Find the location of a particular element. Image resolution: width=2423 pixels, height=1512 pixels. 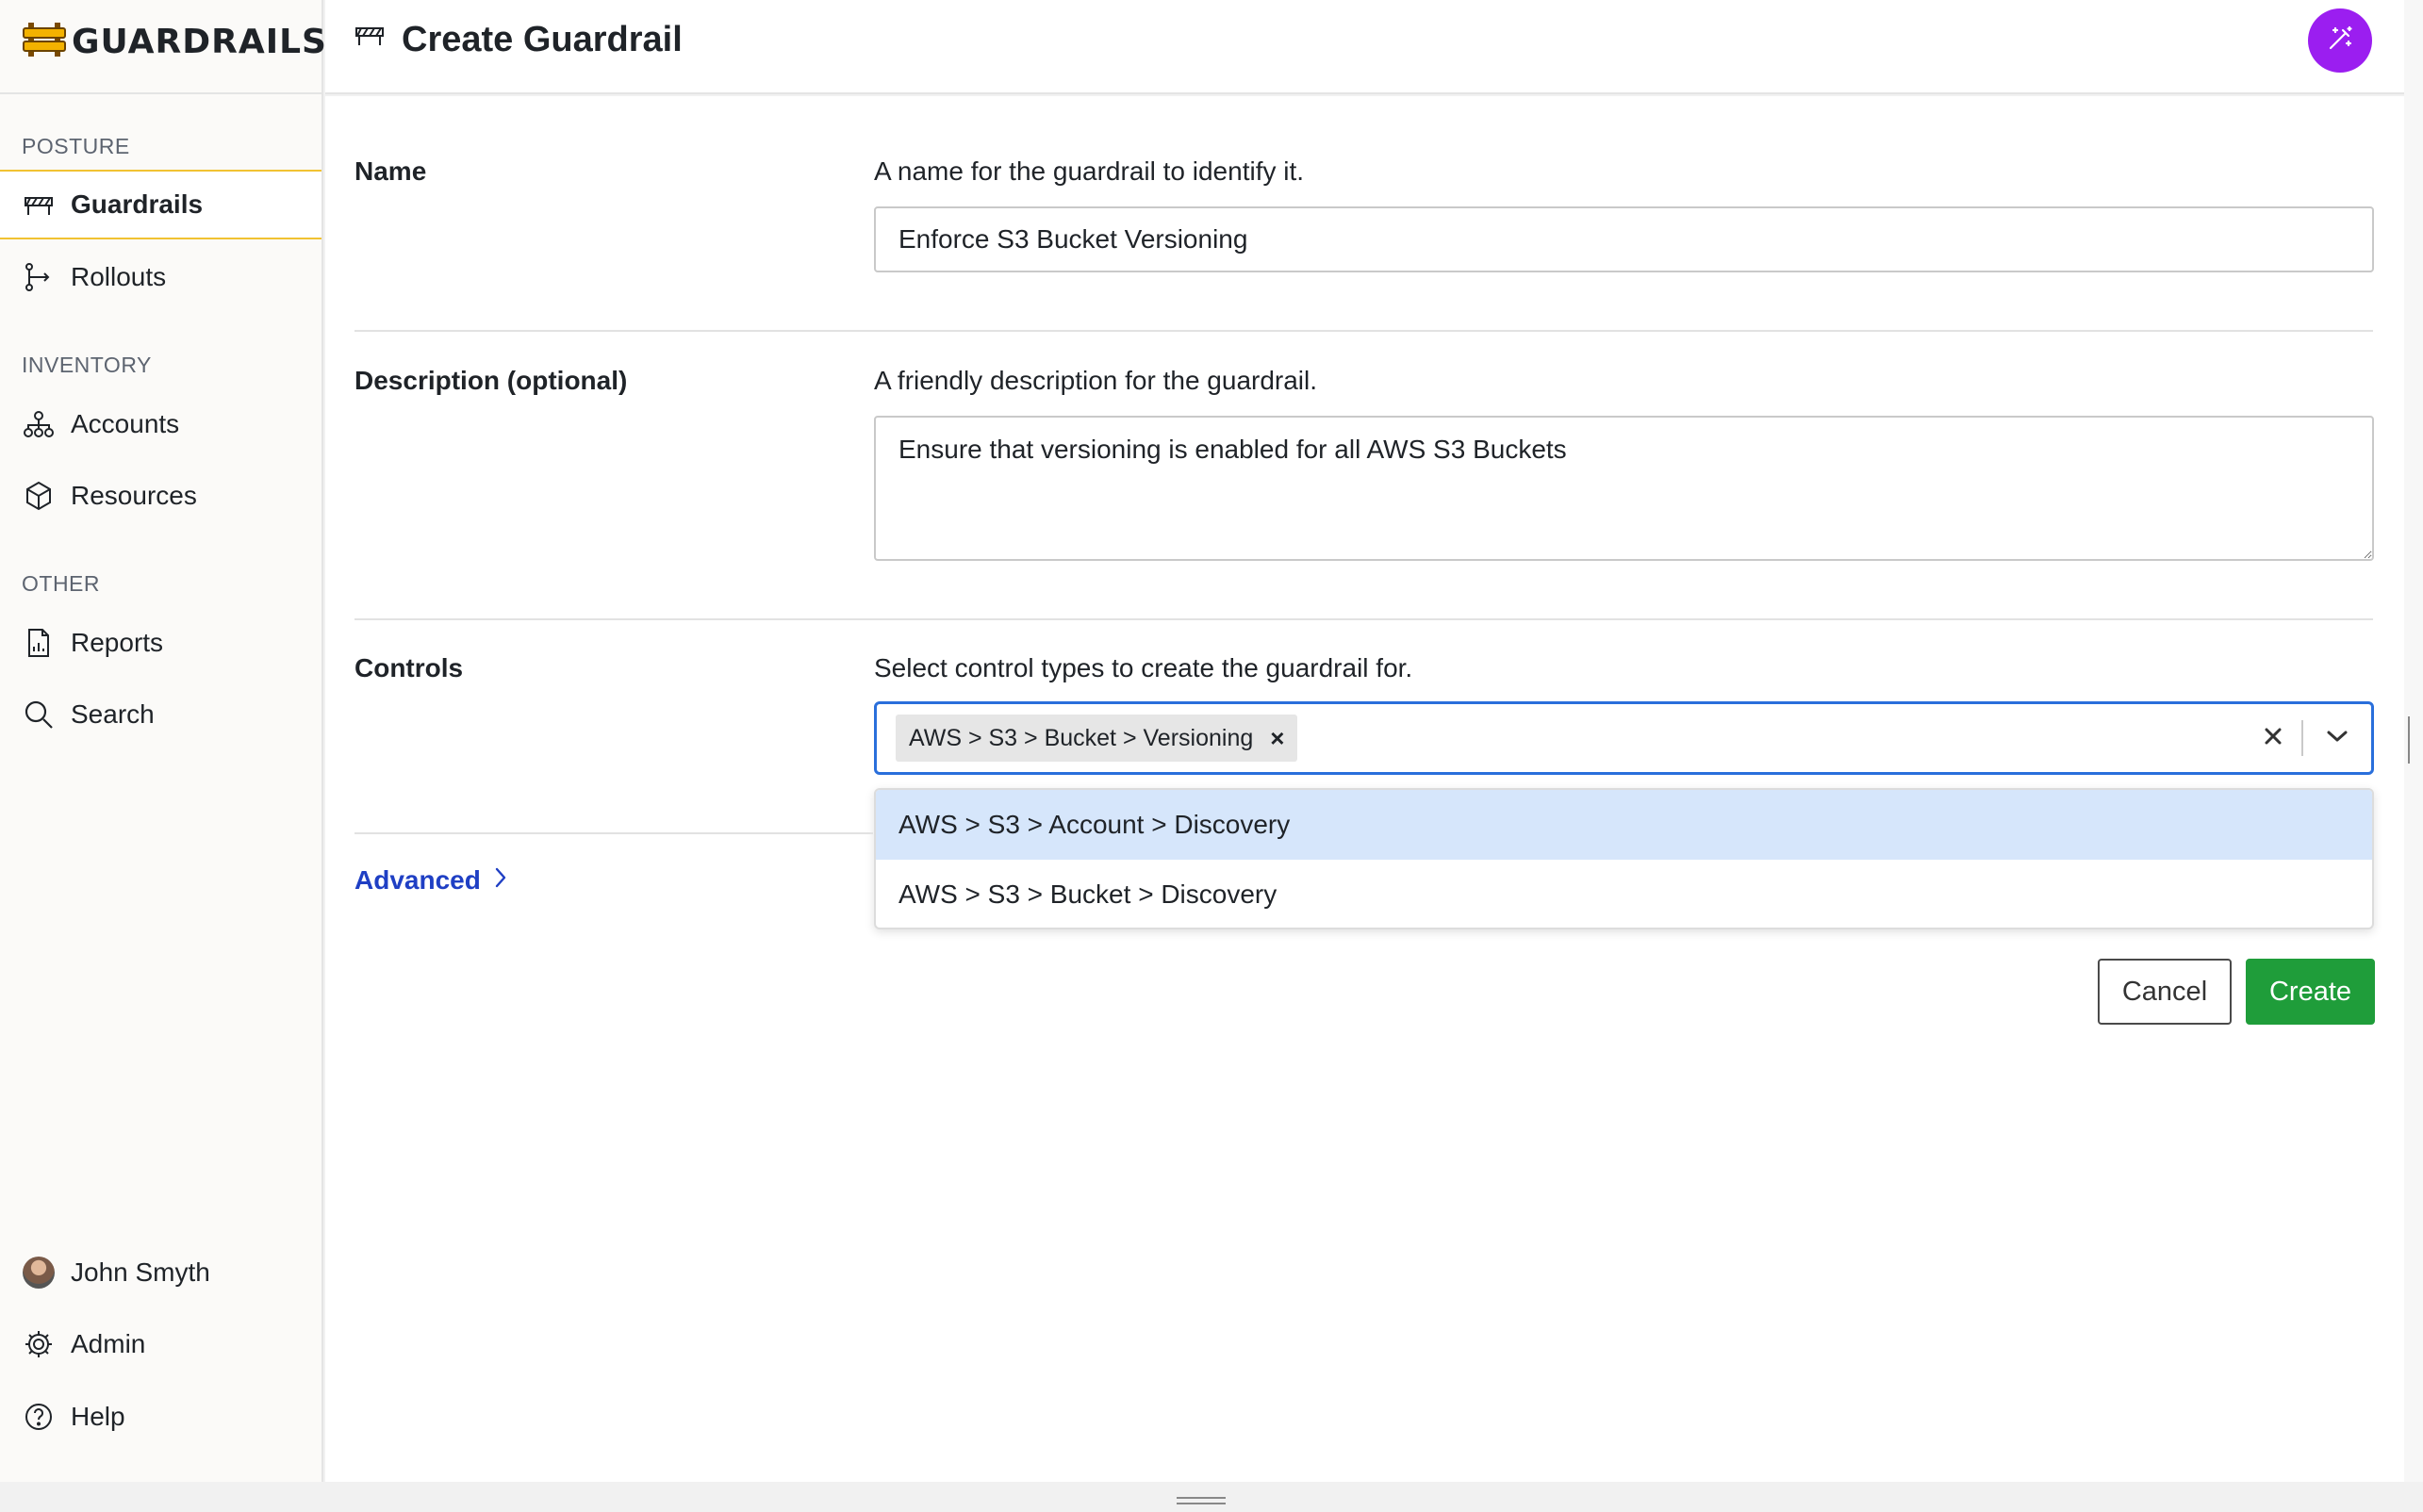

scrollbar-thumb is located at coordinates (2411, 740).